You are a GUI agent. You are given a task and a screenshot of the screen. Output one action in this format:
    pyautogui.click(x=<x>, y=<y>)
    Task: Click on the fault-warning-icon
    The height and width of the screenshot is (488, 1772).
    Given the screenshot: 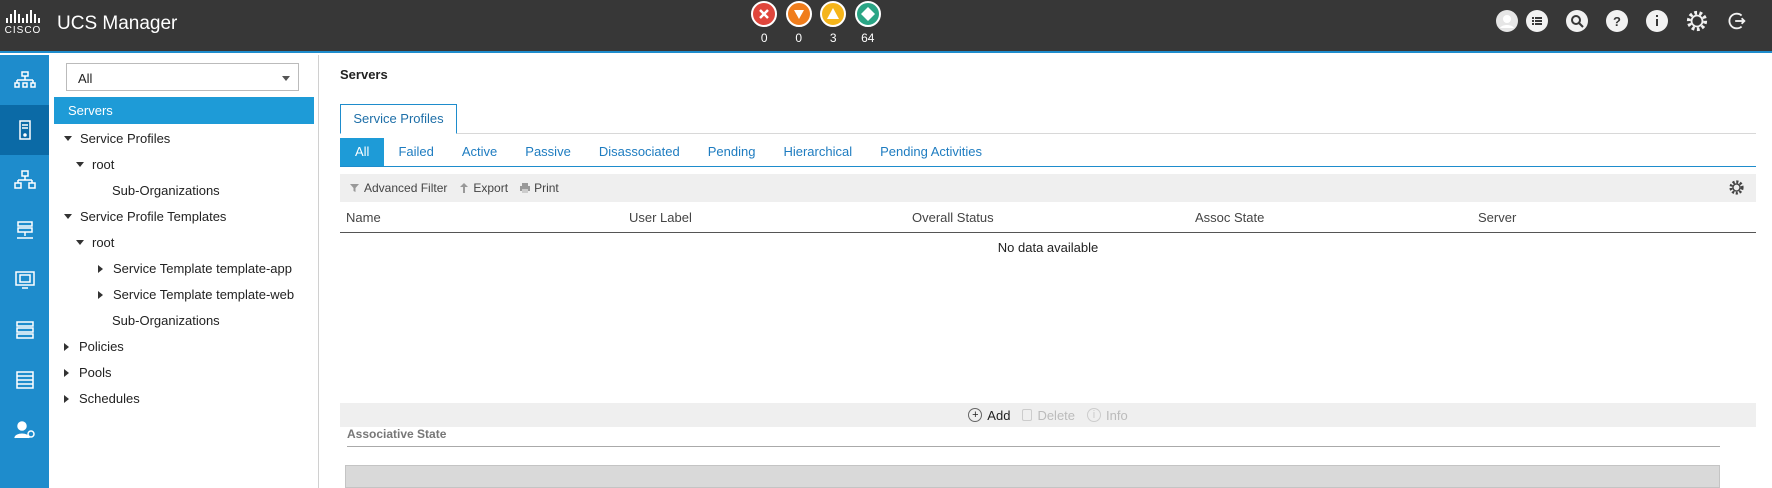 What is the action you would take?
    pyautogui.click(x=867, y=14)
    